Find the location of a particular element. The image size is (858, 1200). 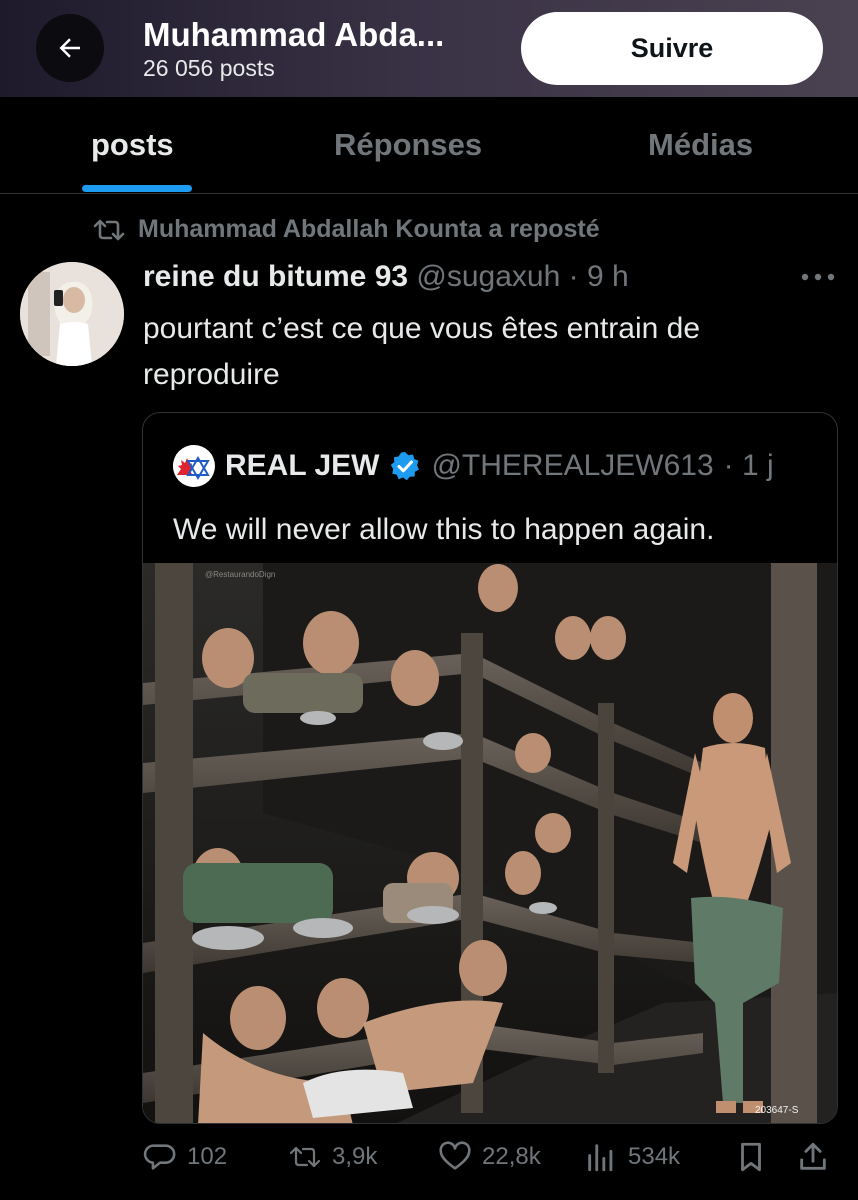

quoted-author-name: REAL JEW is located at coordinates (302, 466).